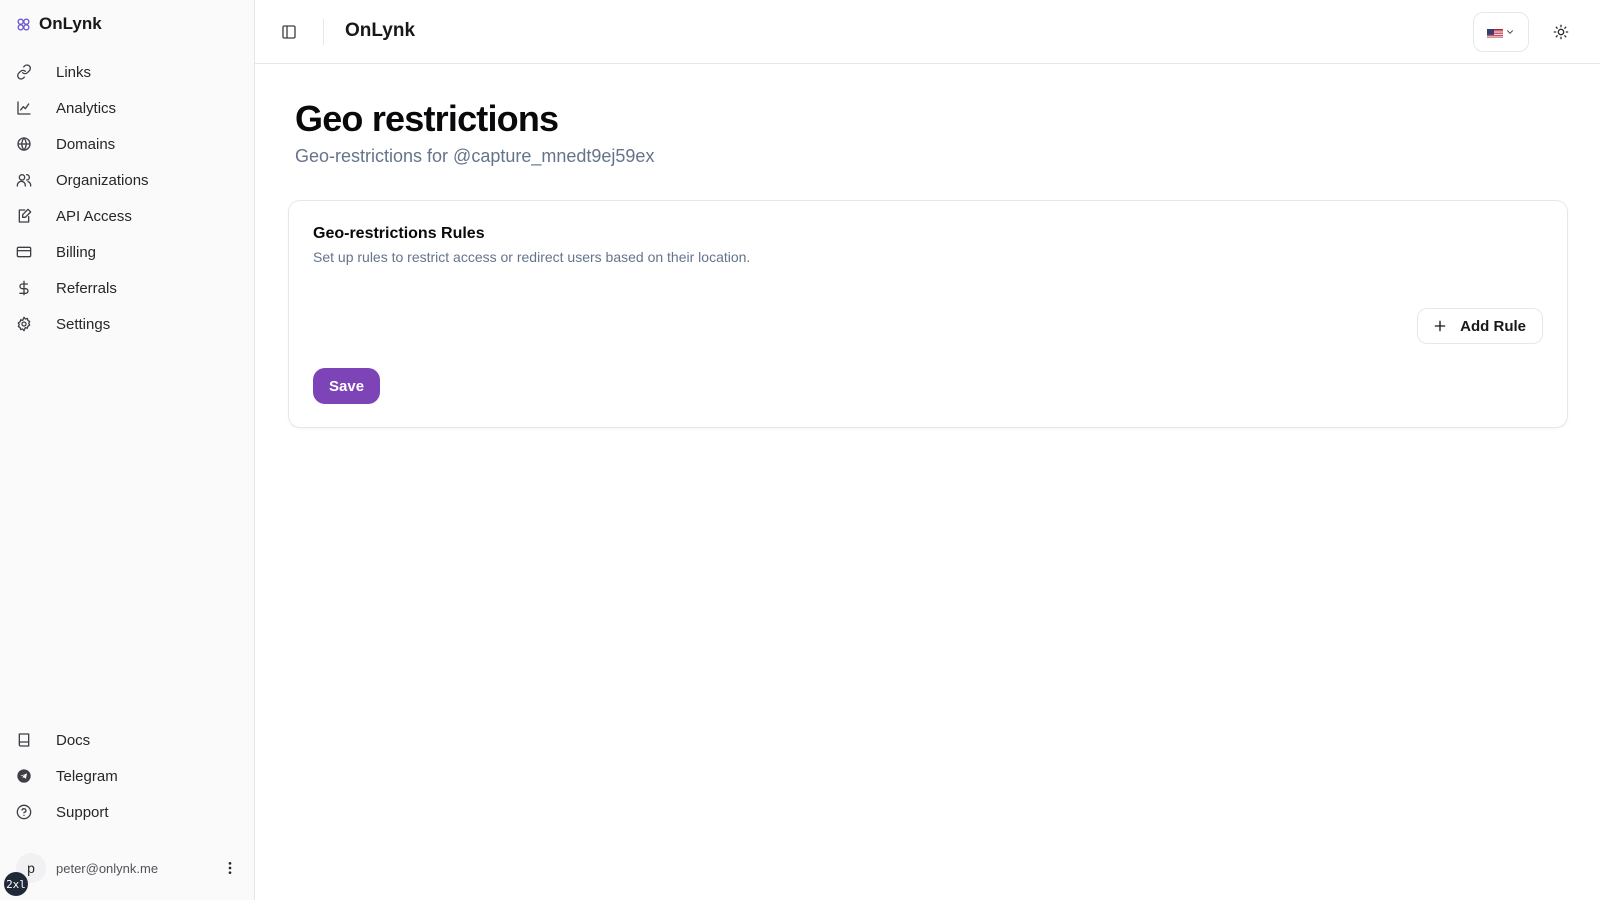 The width and height of the screenshot is (1600, 900). What do you see at coordinates (86, 144) in the screenshot?
I see `sidebar-item-label: Domains` at bounding box center [86, 144].